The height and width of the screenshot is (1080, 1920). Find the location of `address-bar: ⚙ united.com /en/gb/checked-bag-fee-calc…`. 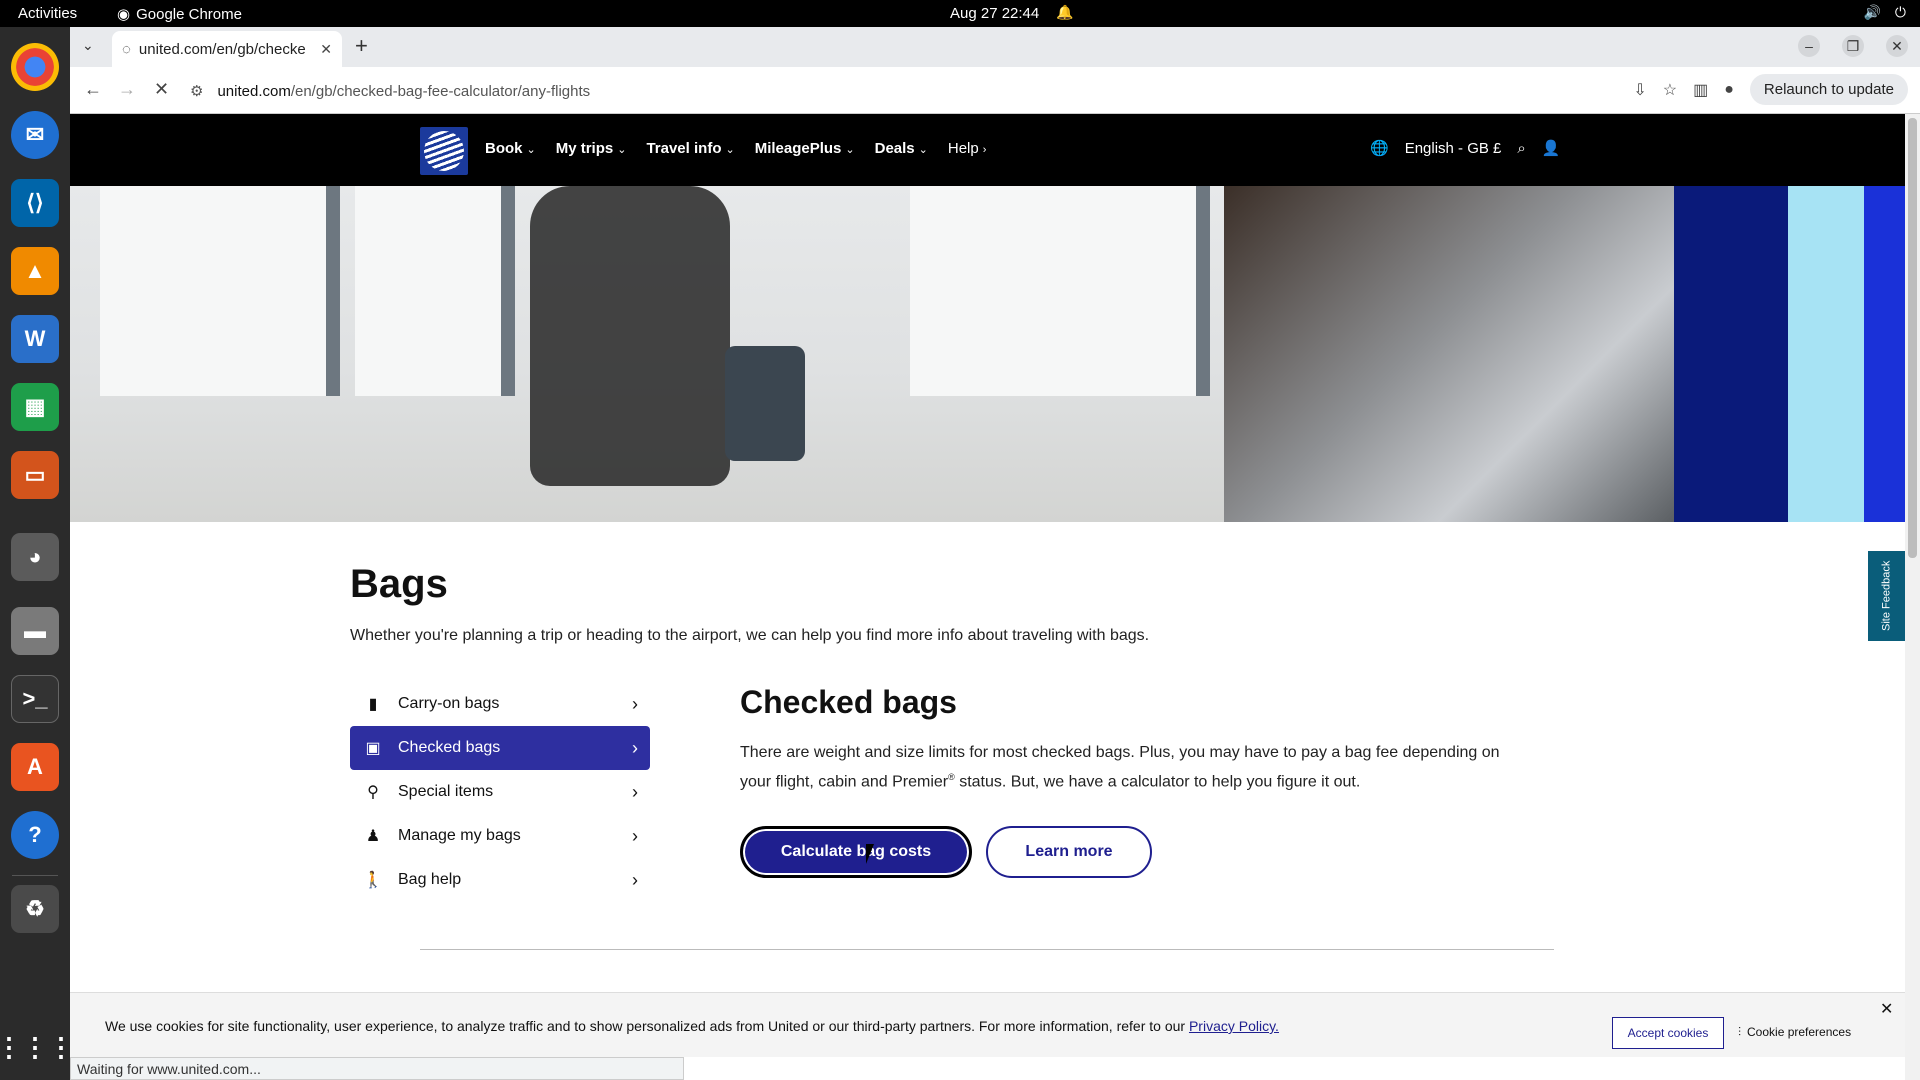

address-bar: ⚙ united.com /en/gb/checked-bag-fee-calc… is located at coordinates (925, 91).